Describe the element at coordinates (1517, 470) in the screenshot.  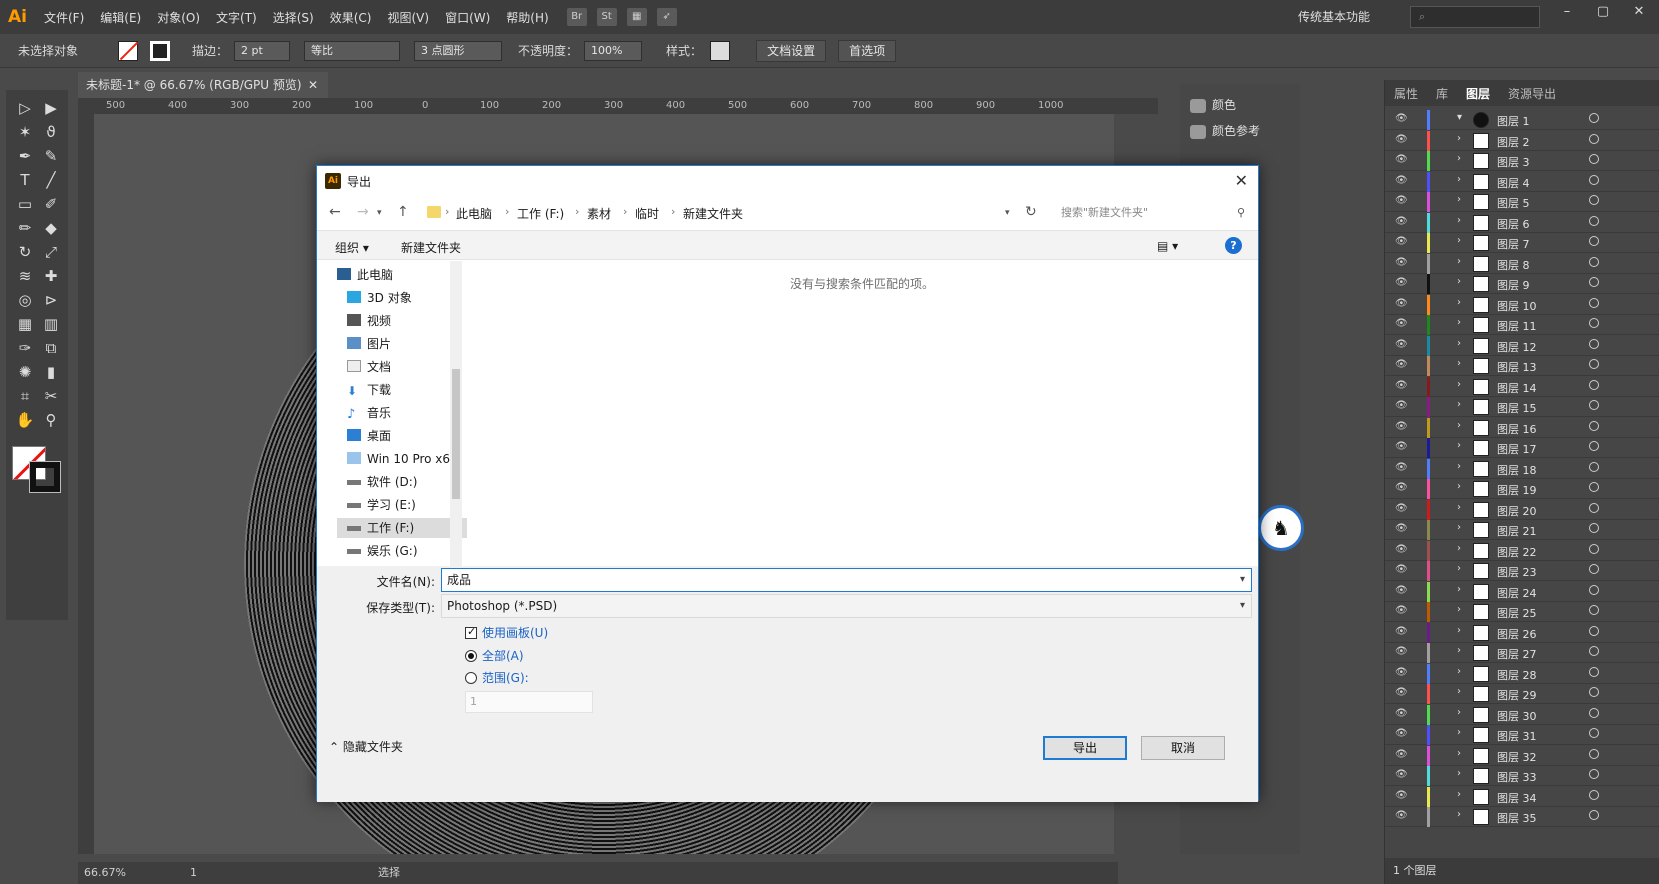
I see `layer-name: 图层 18` at that location.